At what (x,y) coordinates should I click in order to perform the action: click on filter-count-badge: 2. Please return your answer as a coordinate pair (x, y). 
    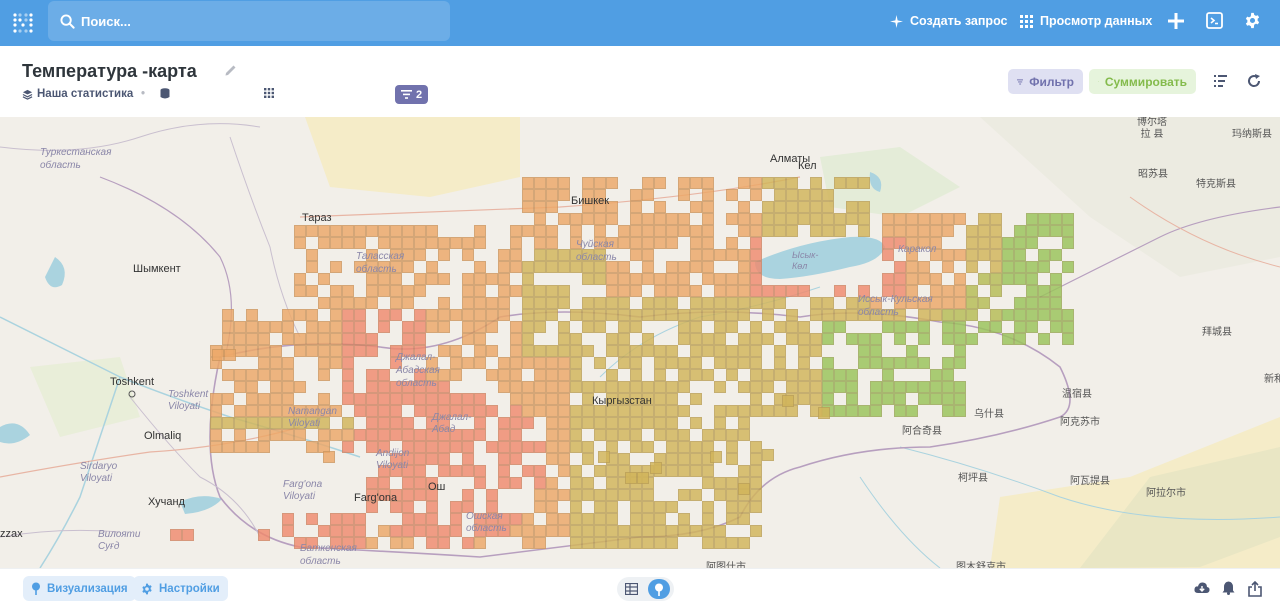
    Looking at the image, I should click on (411, 94).